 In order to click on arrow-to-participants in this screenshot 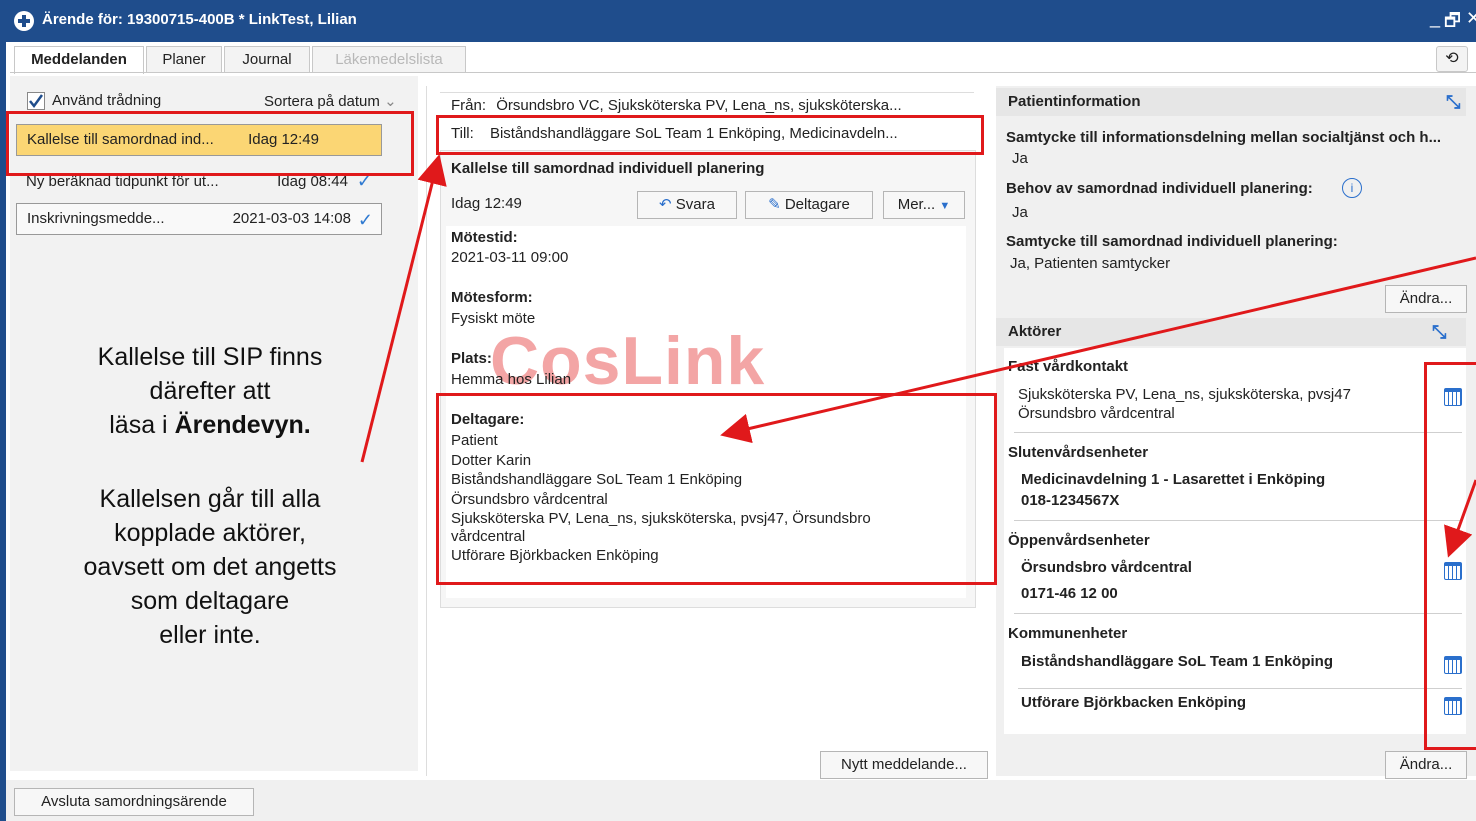, I will do `click(1098, 350)`.